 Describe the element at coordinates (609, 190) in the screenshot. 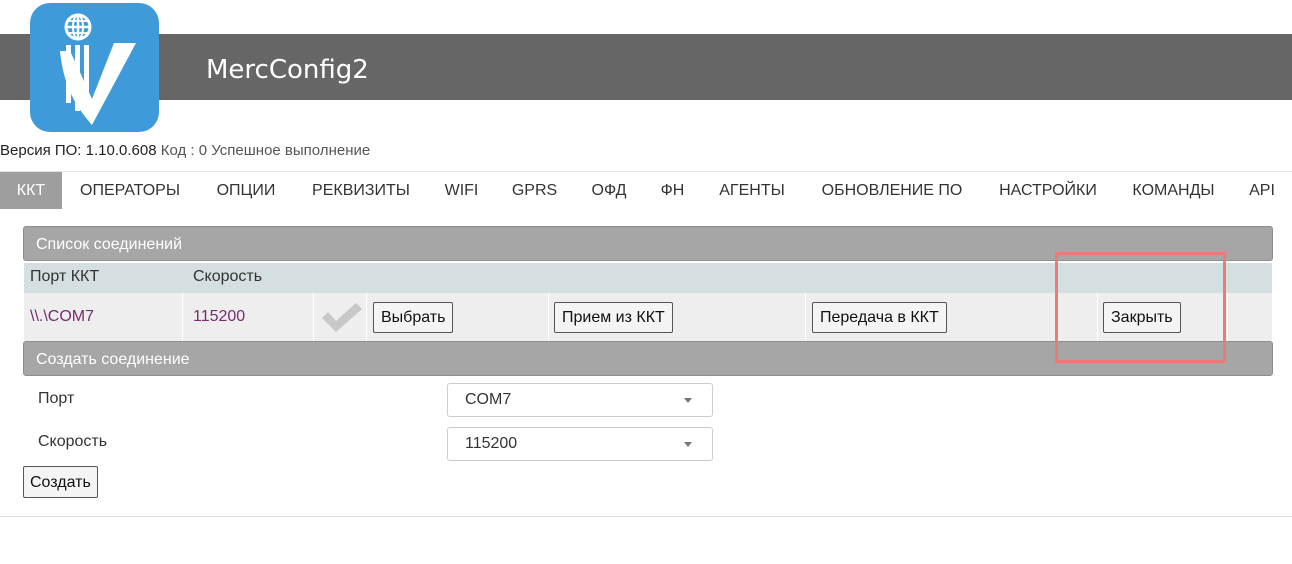

I see `tab-ofd: ОФД` at that location.